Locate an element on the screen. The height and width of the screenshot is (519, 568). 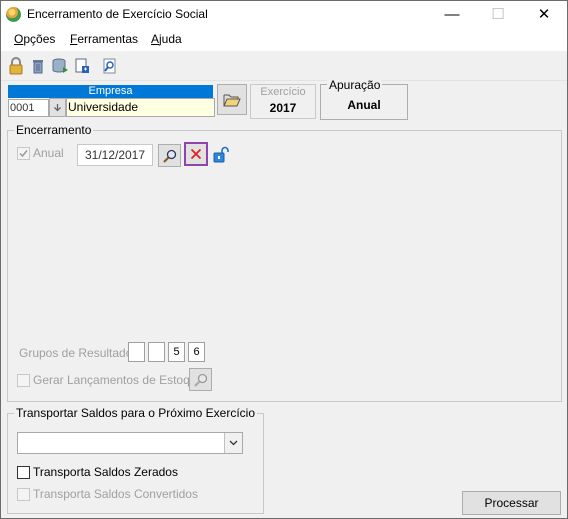
grupos-label: Grupos de Resultado: is located at coordinates (77, 353).